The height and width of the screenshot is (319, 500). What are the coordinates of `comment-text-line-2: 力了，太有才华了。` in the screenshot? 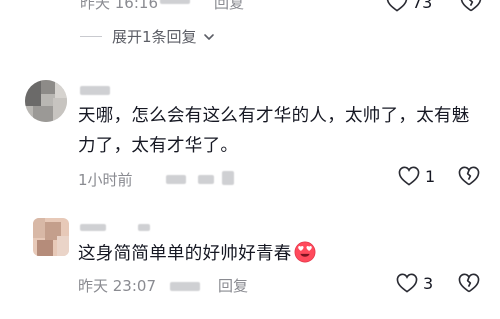 It's located at (158, 146).